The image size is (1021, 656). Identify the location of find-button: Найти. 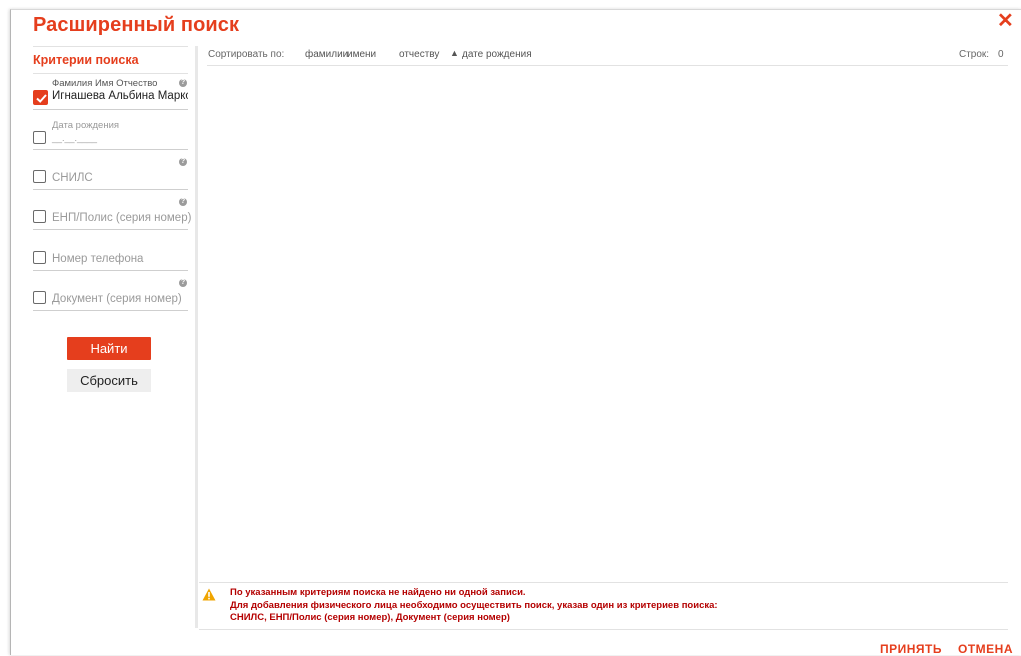
(109, 348).